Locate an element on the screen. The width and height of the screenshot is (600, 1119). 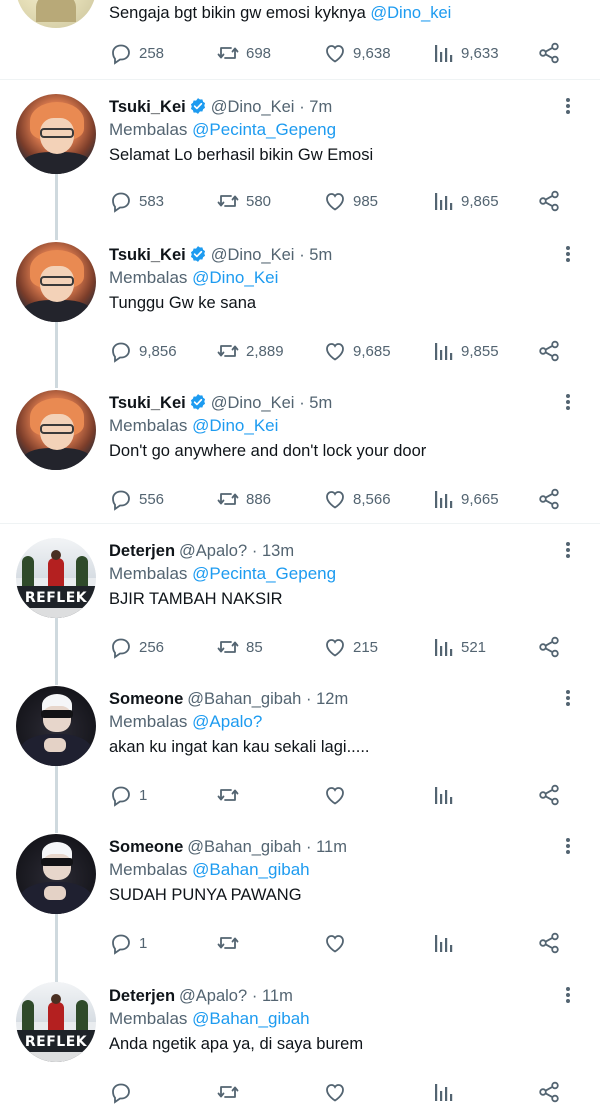
like-button: 9,638 is located at coordinates (357, 53).